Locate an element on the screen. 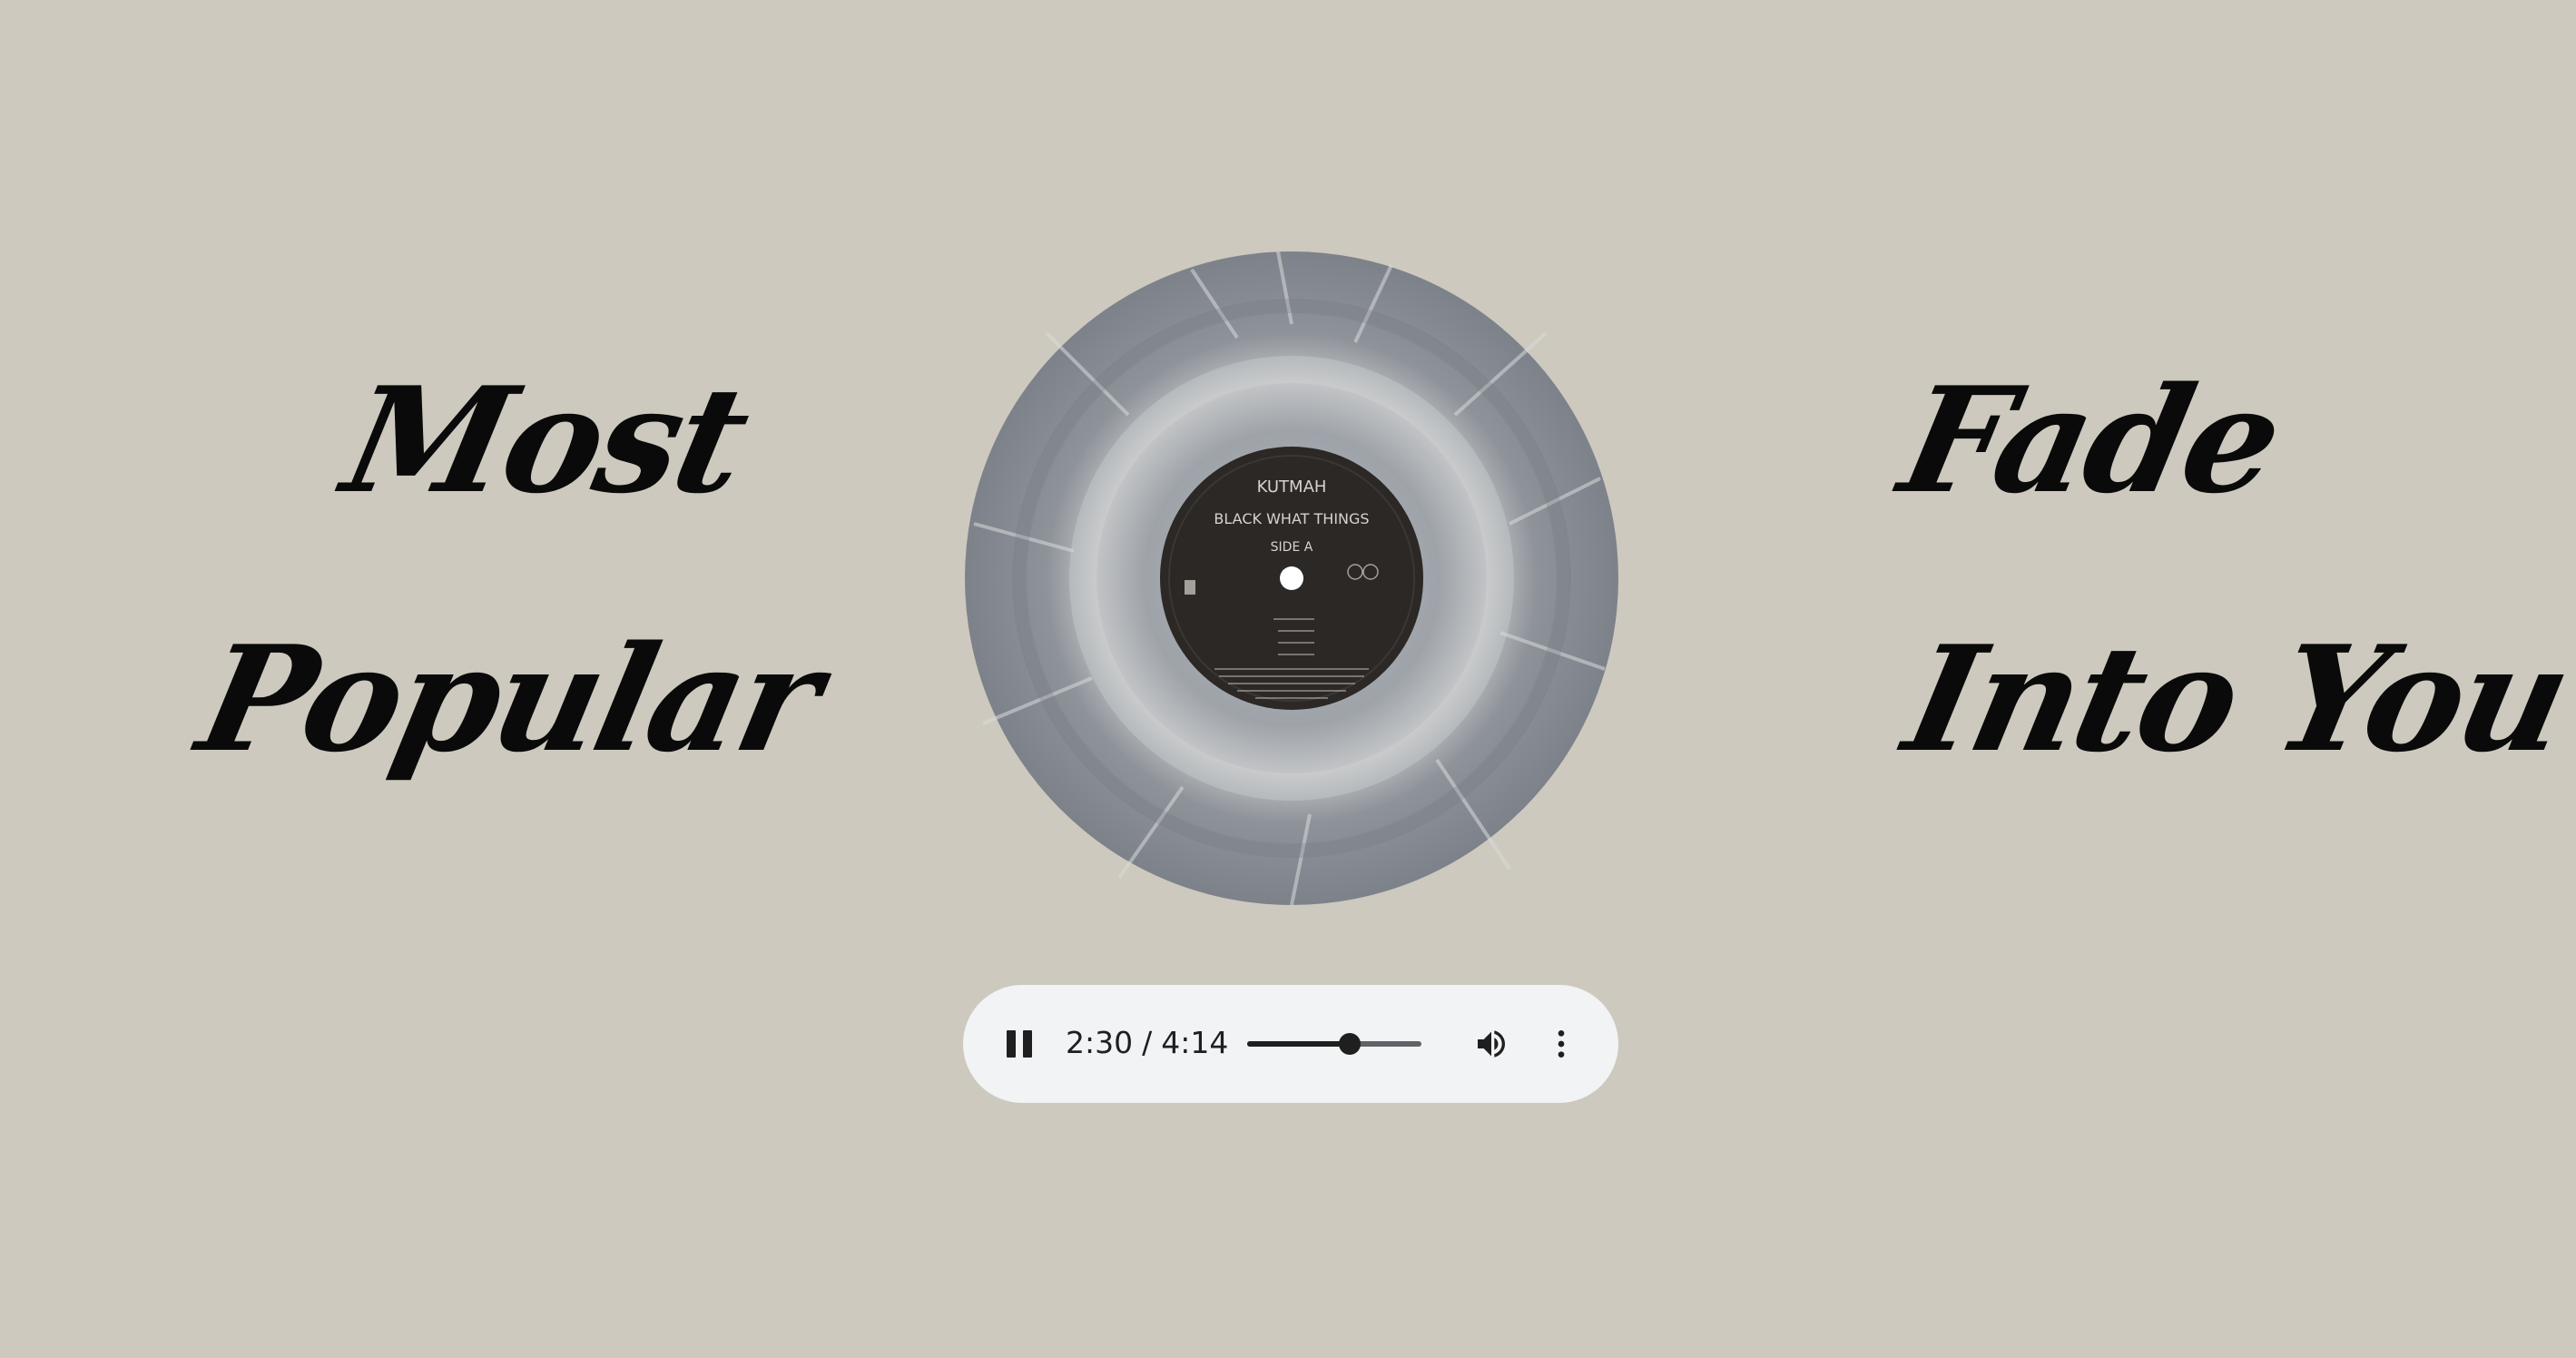 The height and width of the screenshot is (1358, 2576). vinyl-record-image: KUTMAH BLACK WHAT THINGS SIDE A is located at coordinates (1291, 578).